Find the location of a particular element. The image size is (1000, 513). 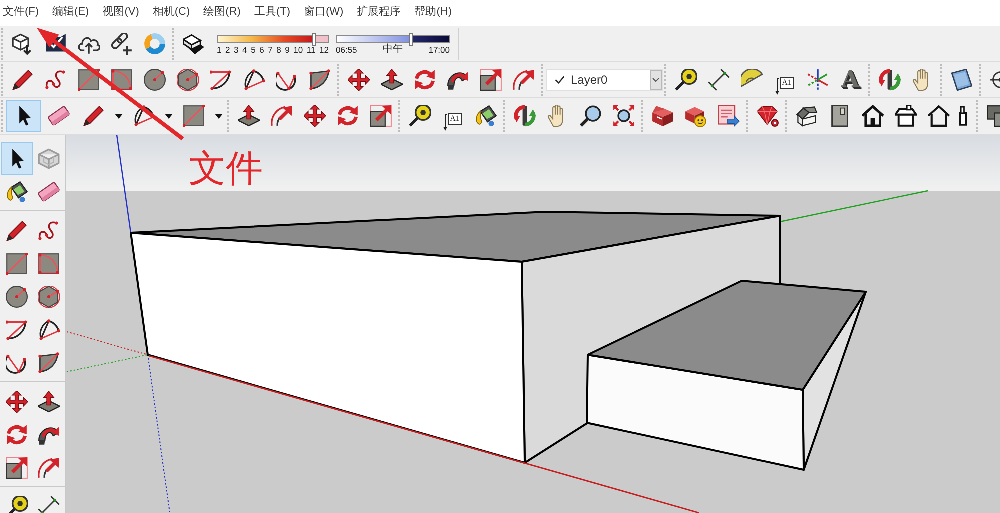

axes-icon is located at coordinates (817, 79).